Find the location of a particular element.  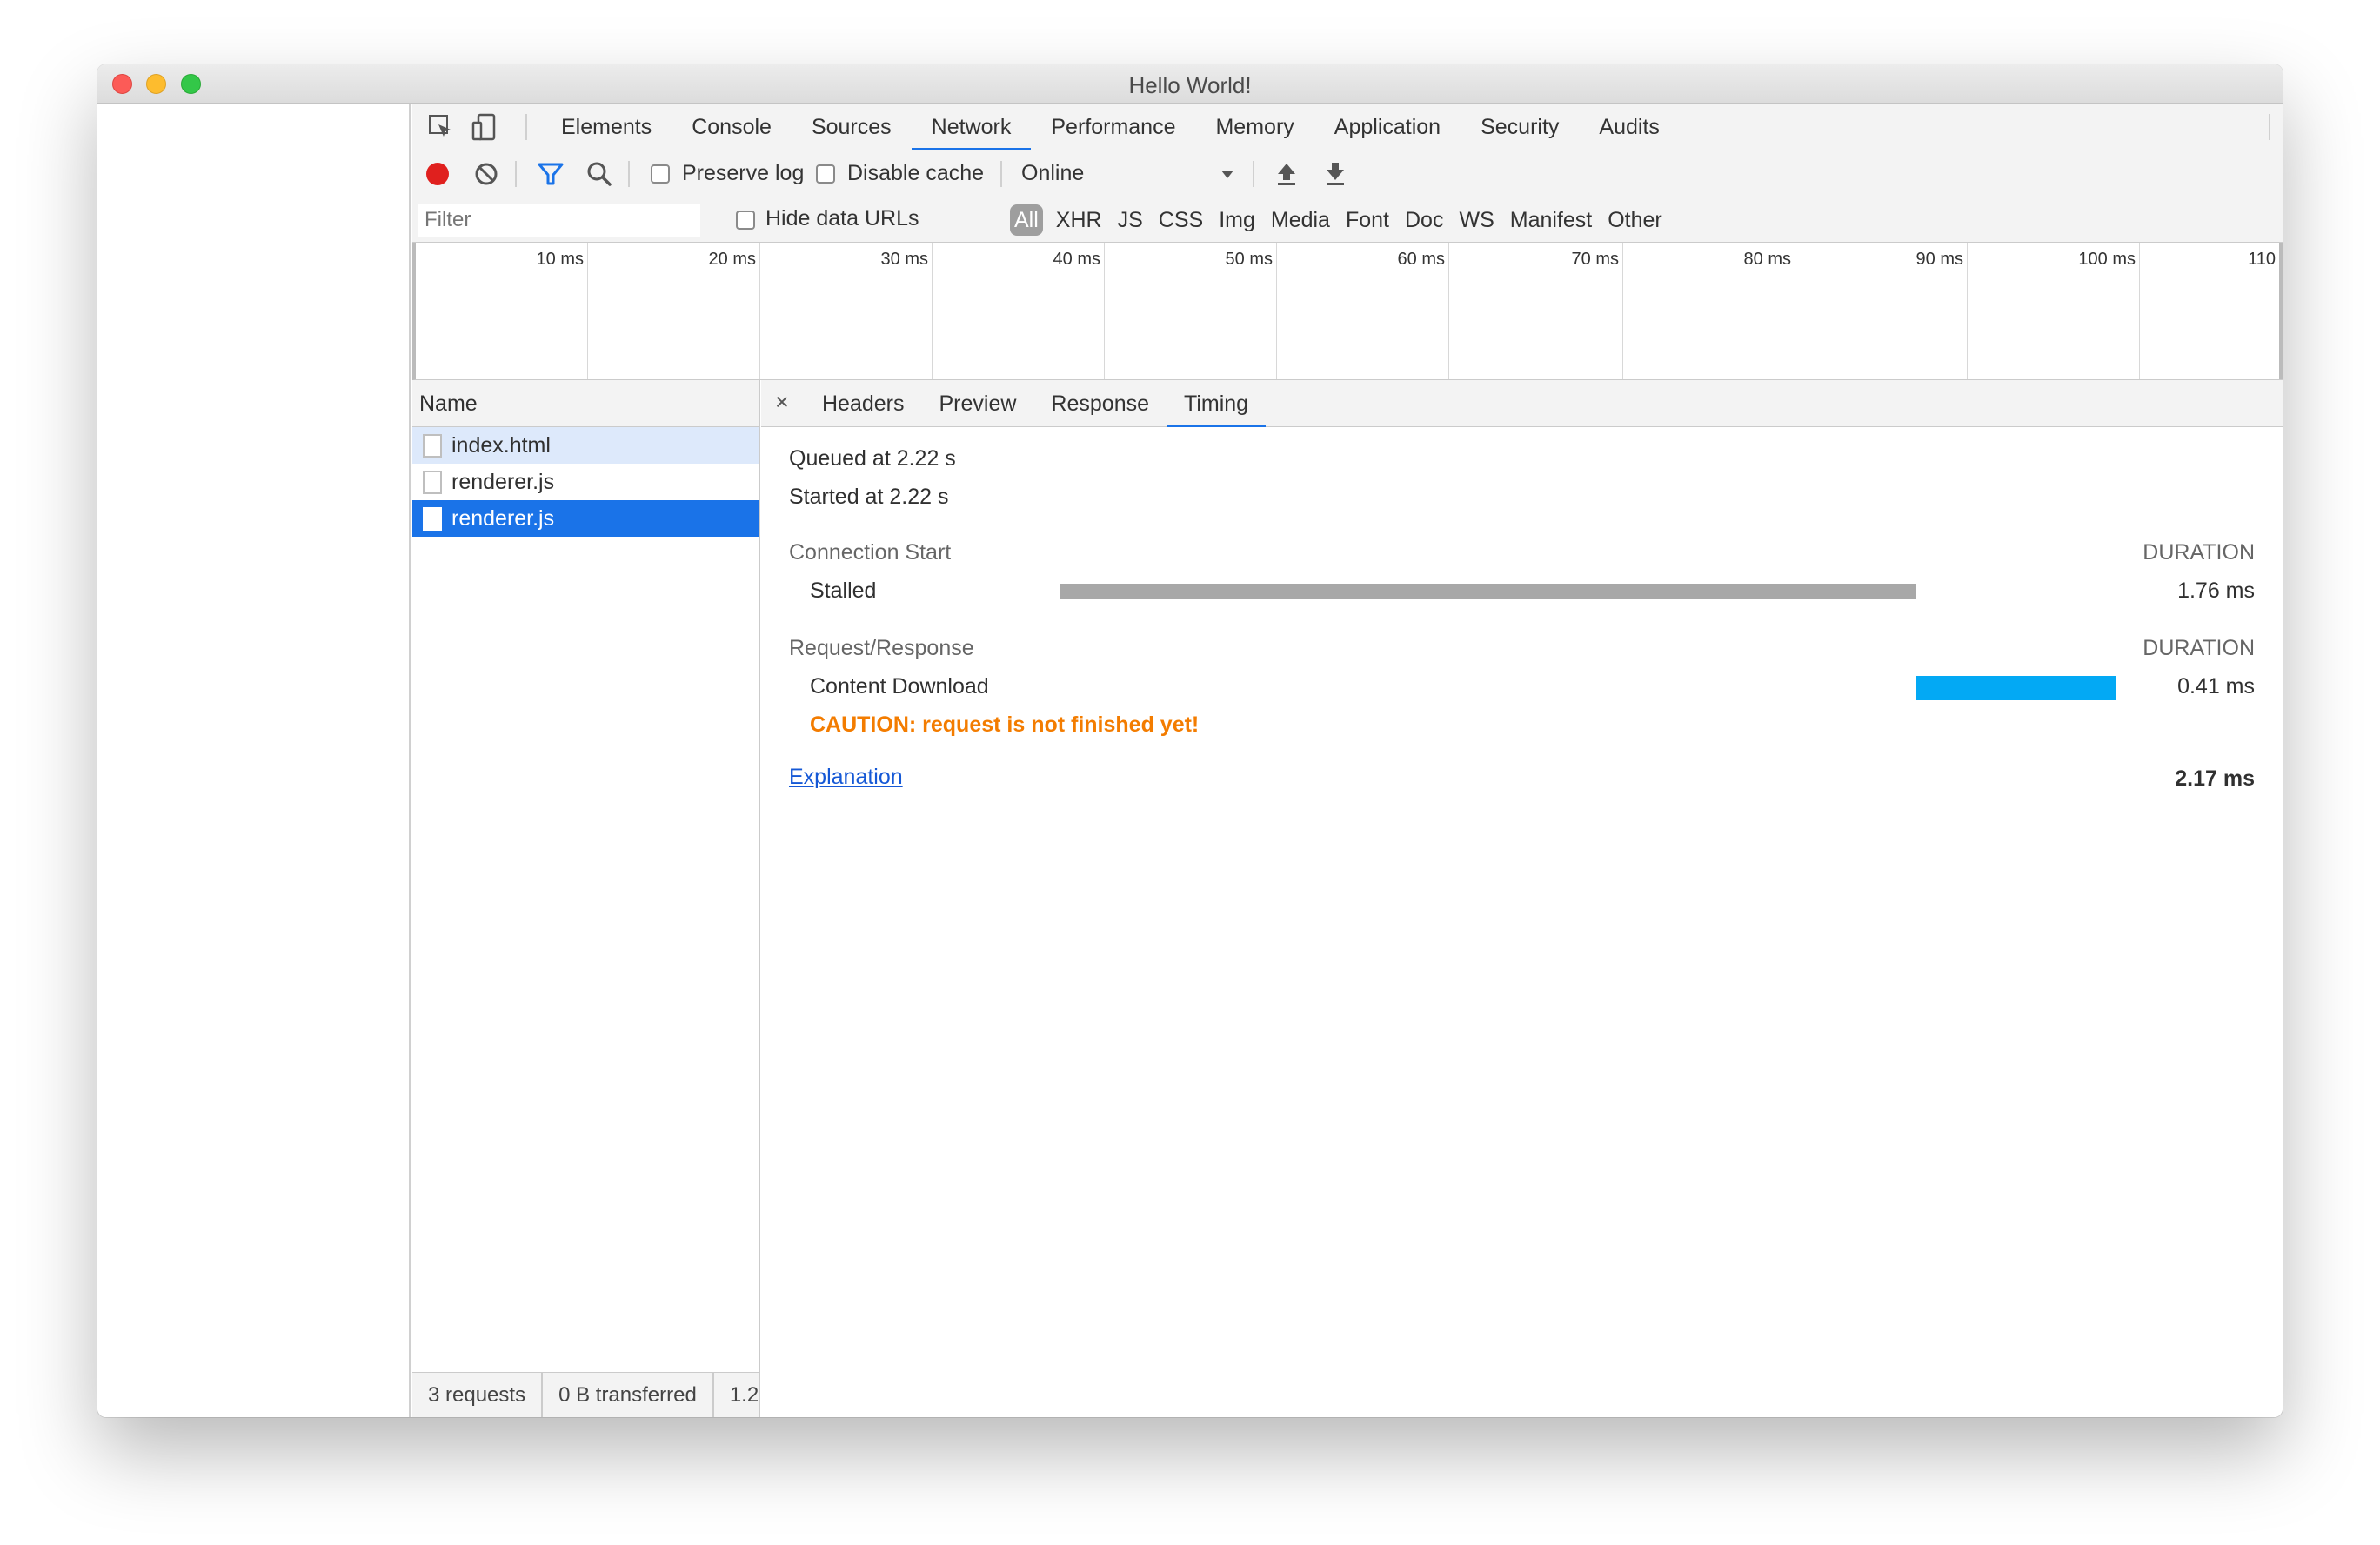

timeline-tick: 40 ms is located at coordinates (1019, 311).